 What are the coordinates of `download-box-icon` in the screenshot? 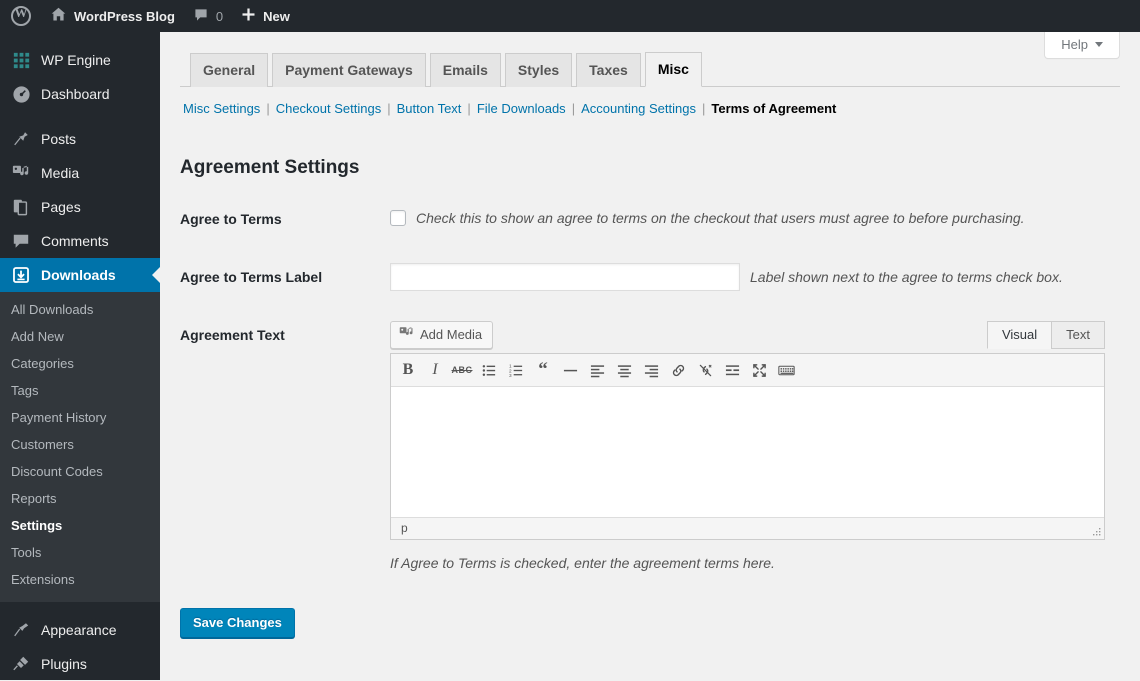 It's located at (21, 275).